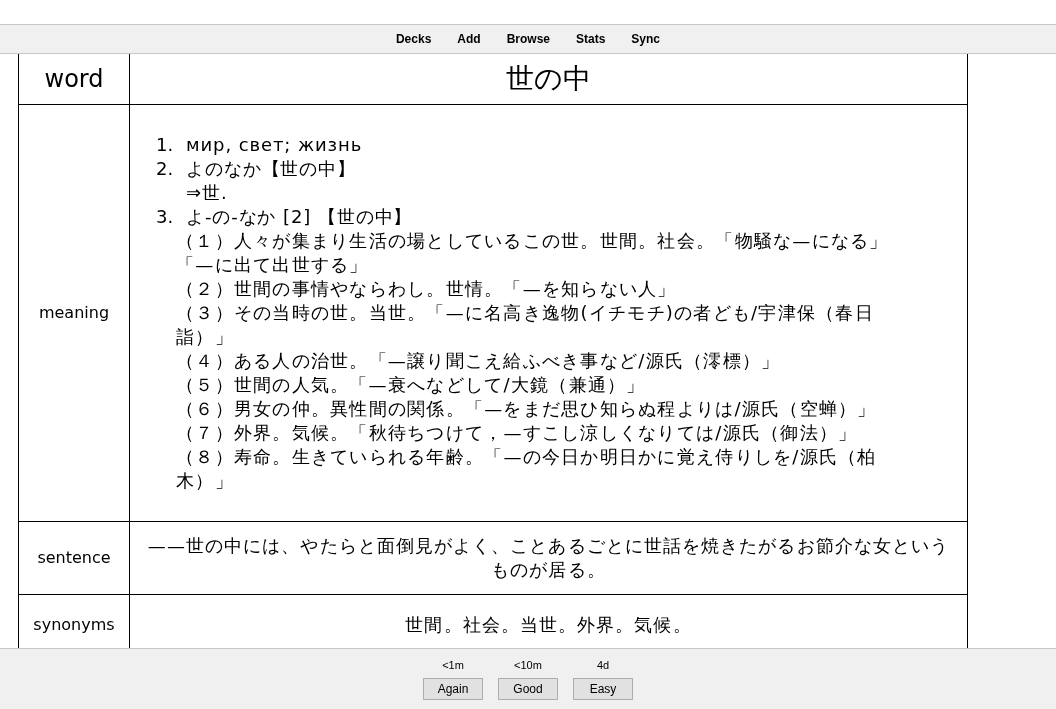  Describe the element at coordinates (591, 39) in the screenshot. I see `menu-link: Stats` at that location.